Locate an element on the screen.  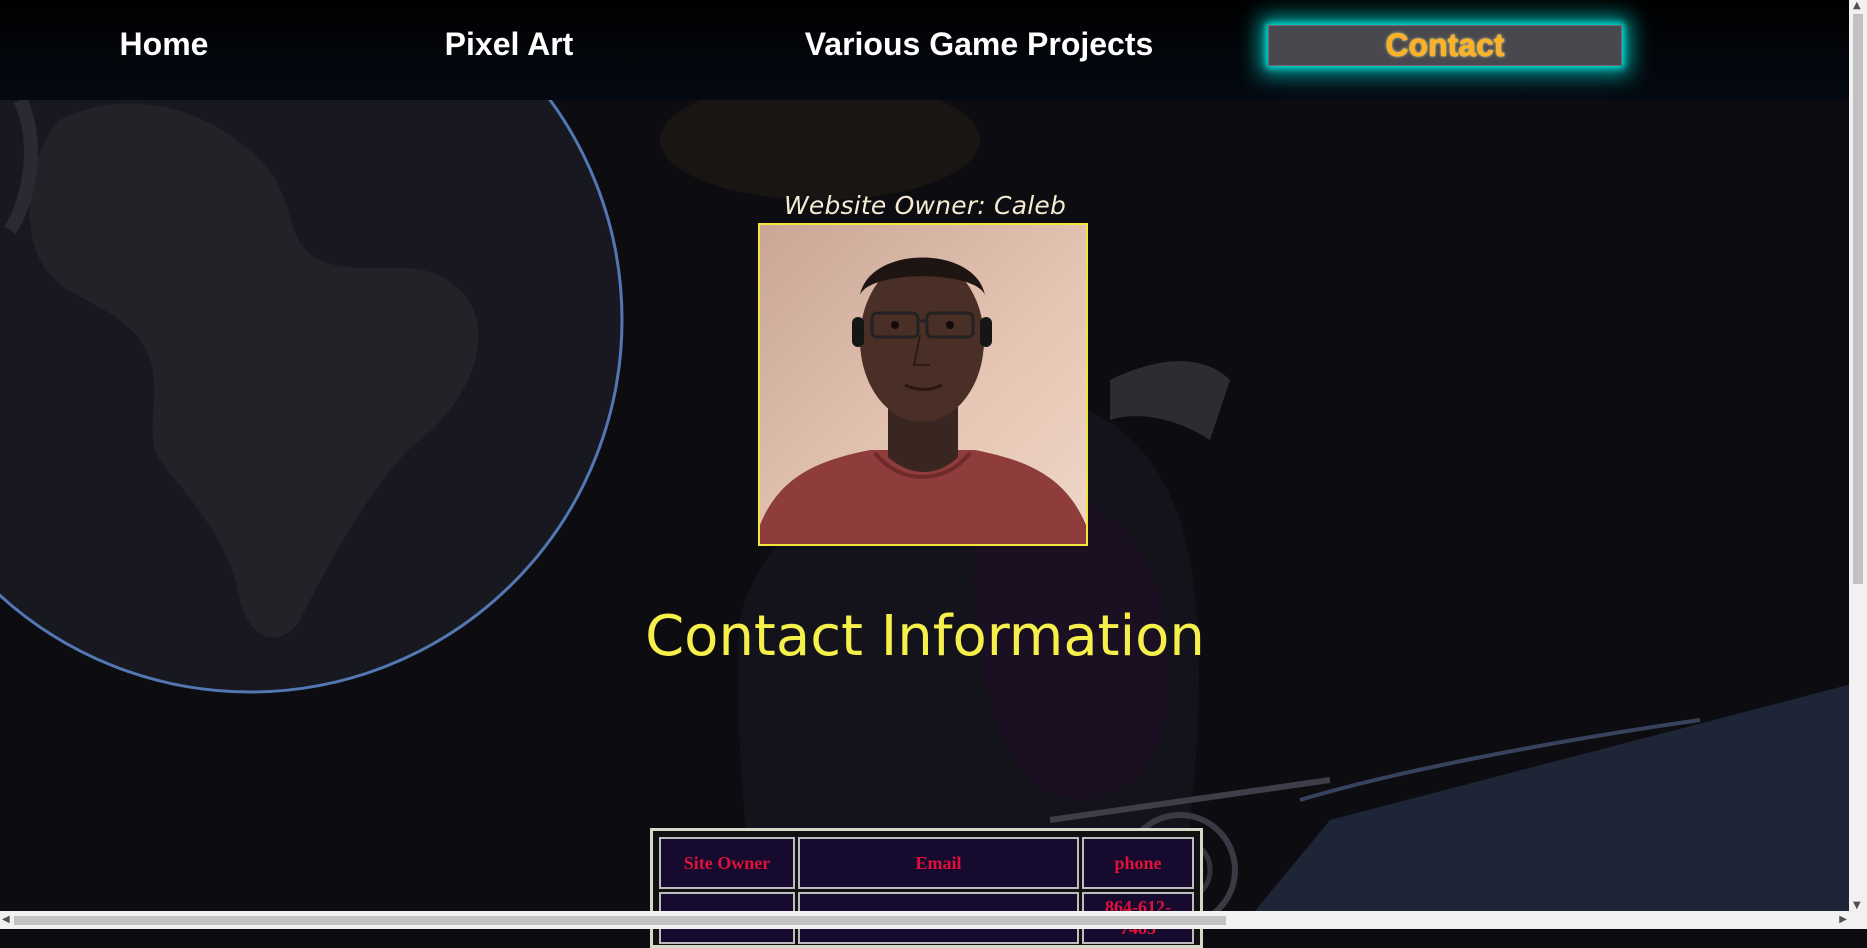
scroll-right-arrow-icon: ▶ is located at coordinates (1843, 919).